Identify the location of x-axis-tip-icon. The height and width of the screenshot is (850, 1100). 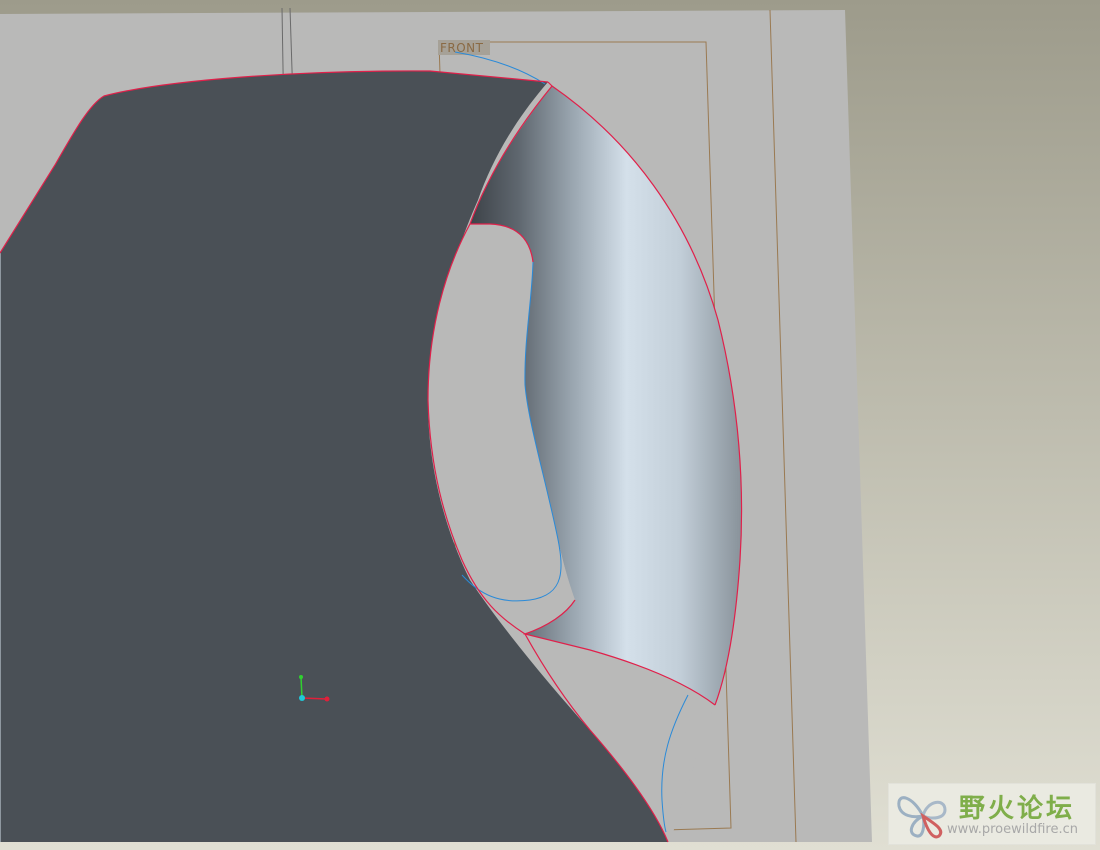
(327, 699).